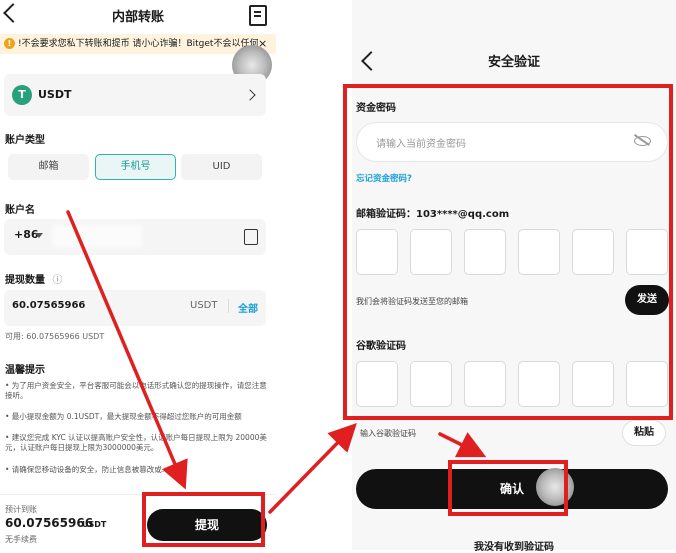 The image size is (676, 553). Describe the element at coordinates (203, 519) in the screenshot. I see `highlight-box-withdraw` at that location.